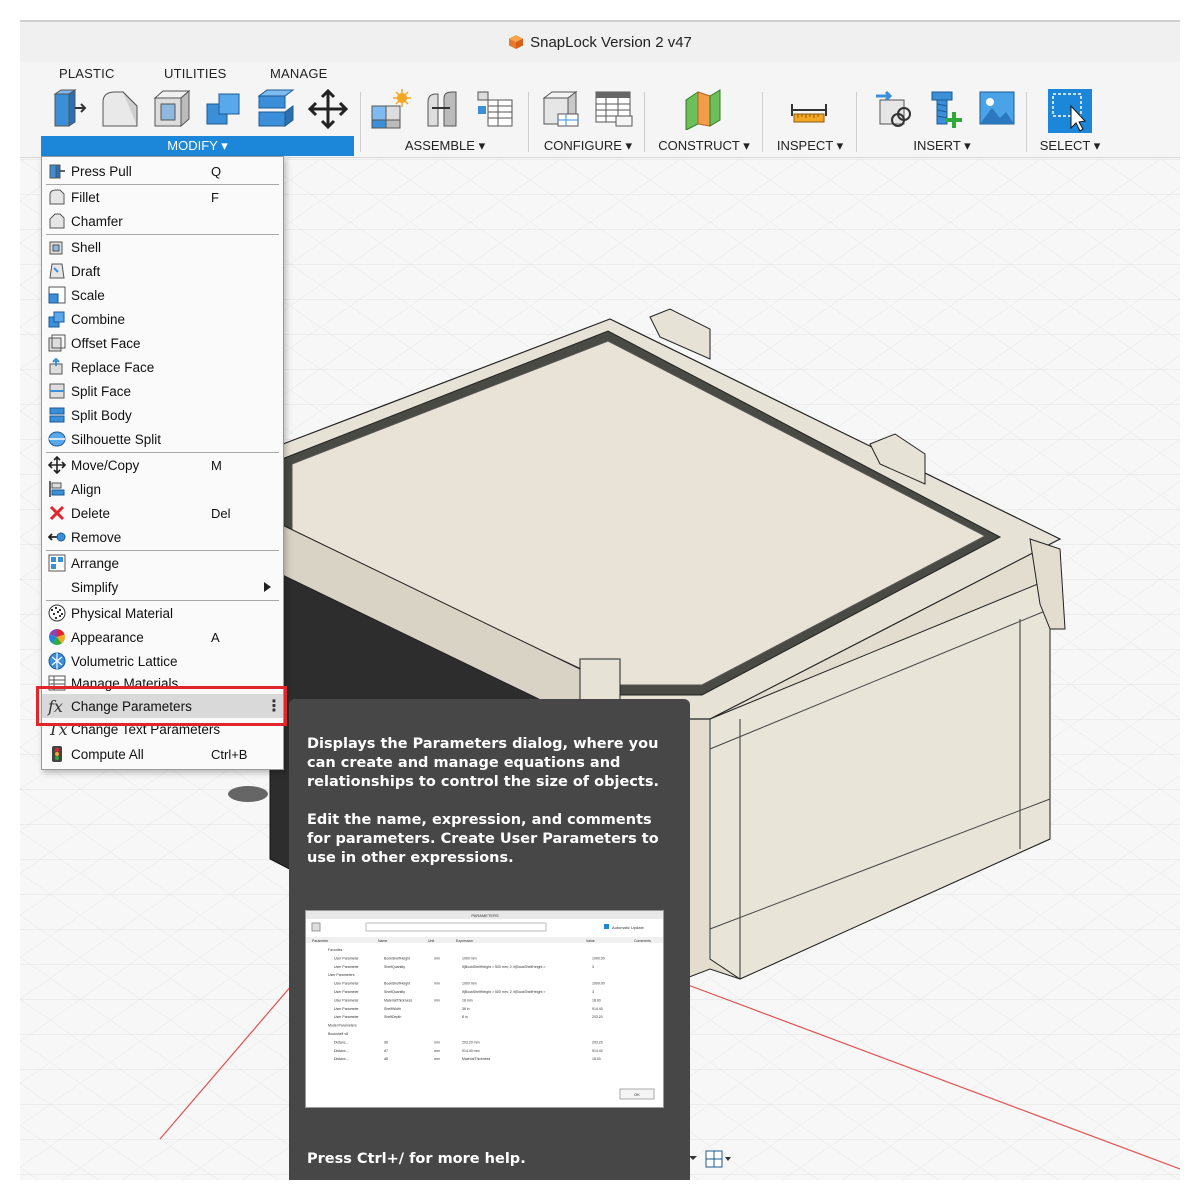 The height and width of the screenshot is (1200, 1200). What do you see at coordinates (86, 271) in the screenshot?
I see `menu-item-label: Draft` at bounding box center [86, 271].